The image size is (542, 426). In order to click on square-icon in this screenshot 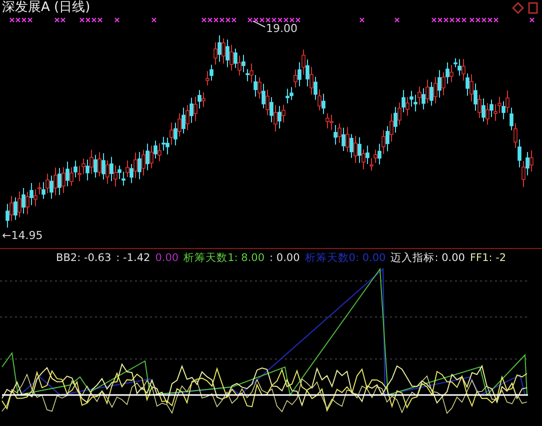, I will do `click(533, 8)`.